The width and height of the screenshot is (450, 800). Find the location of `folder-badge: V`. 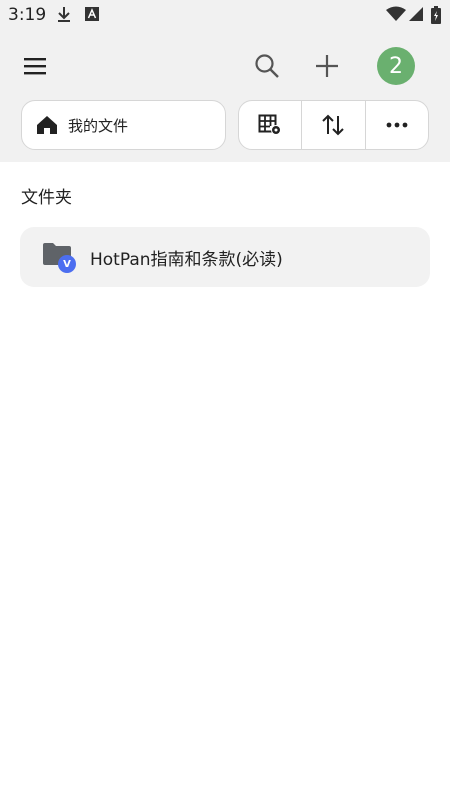

folder-badge: V is located at coordinates (67, 264).